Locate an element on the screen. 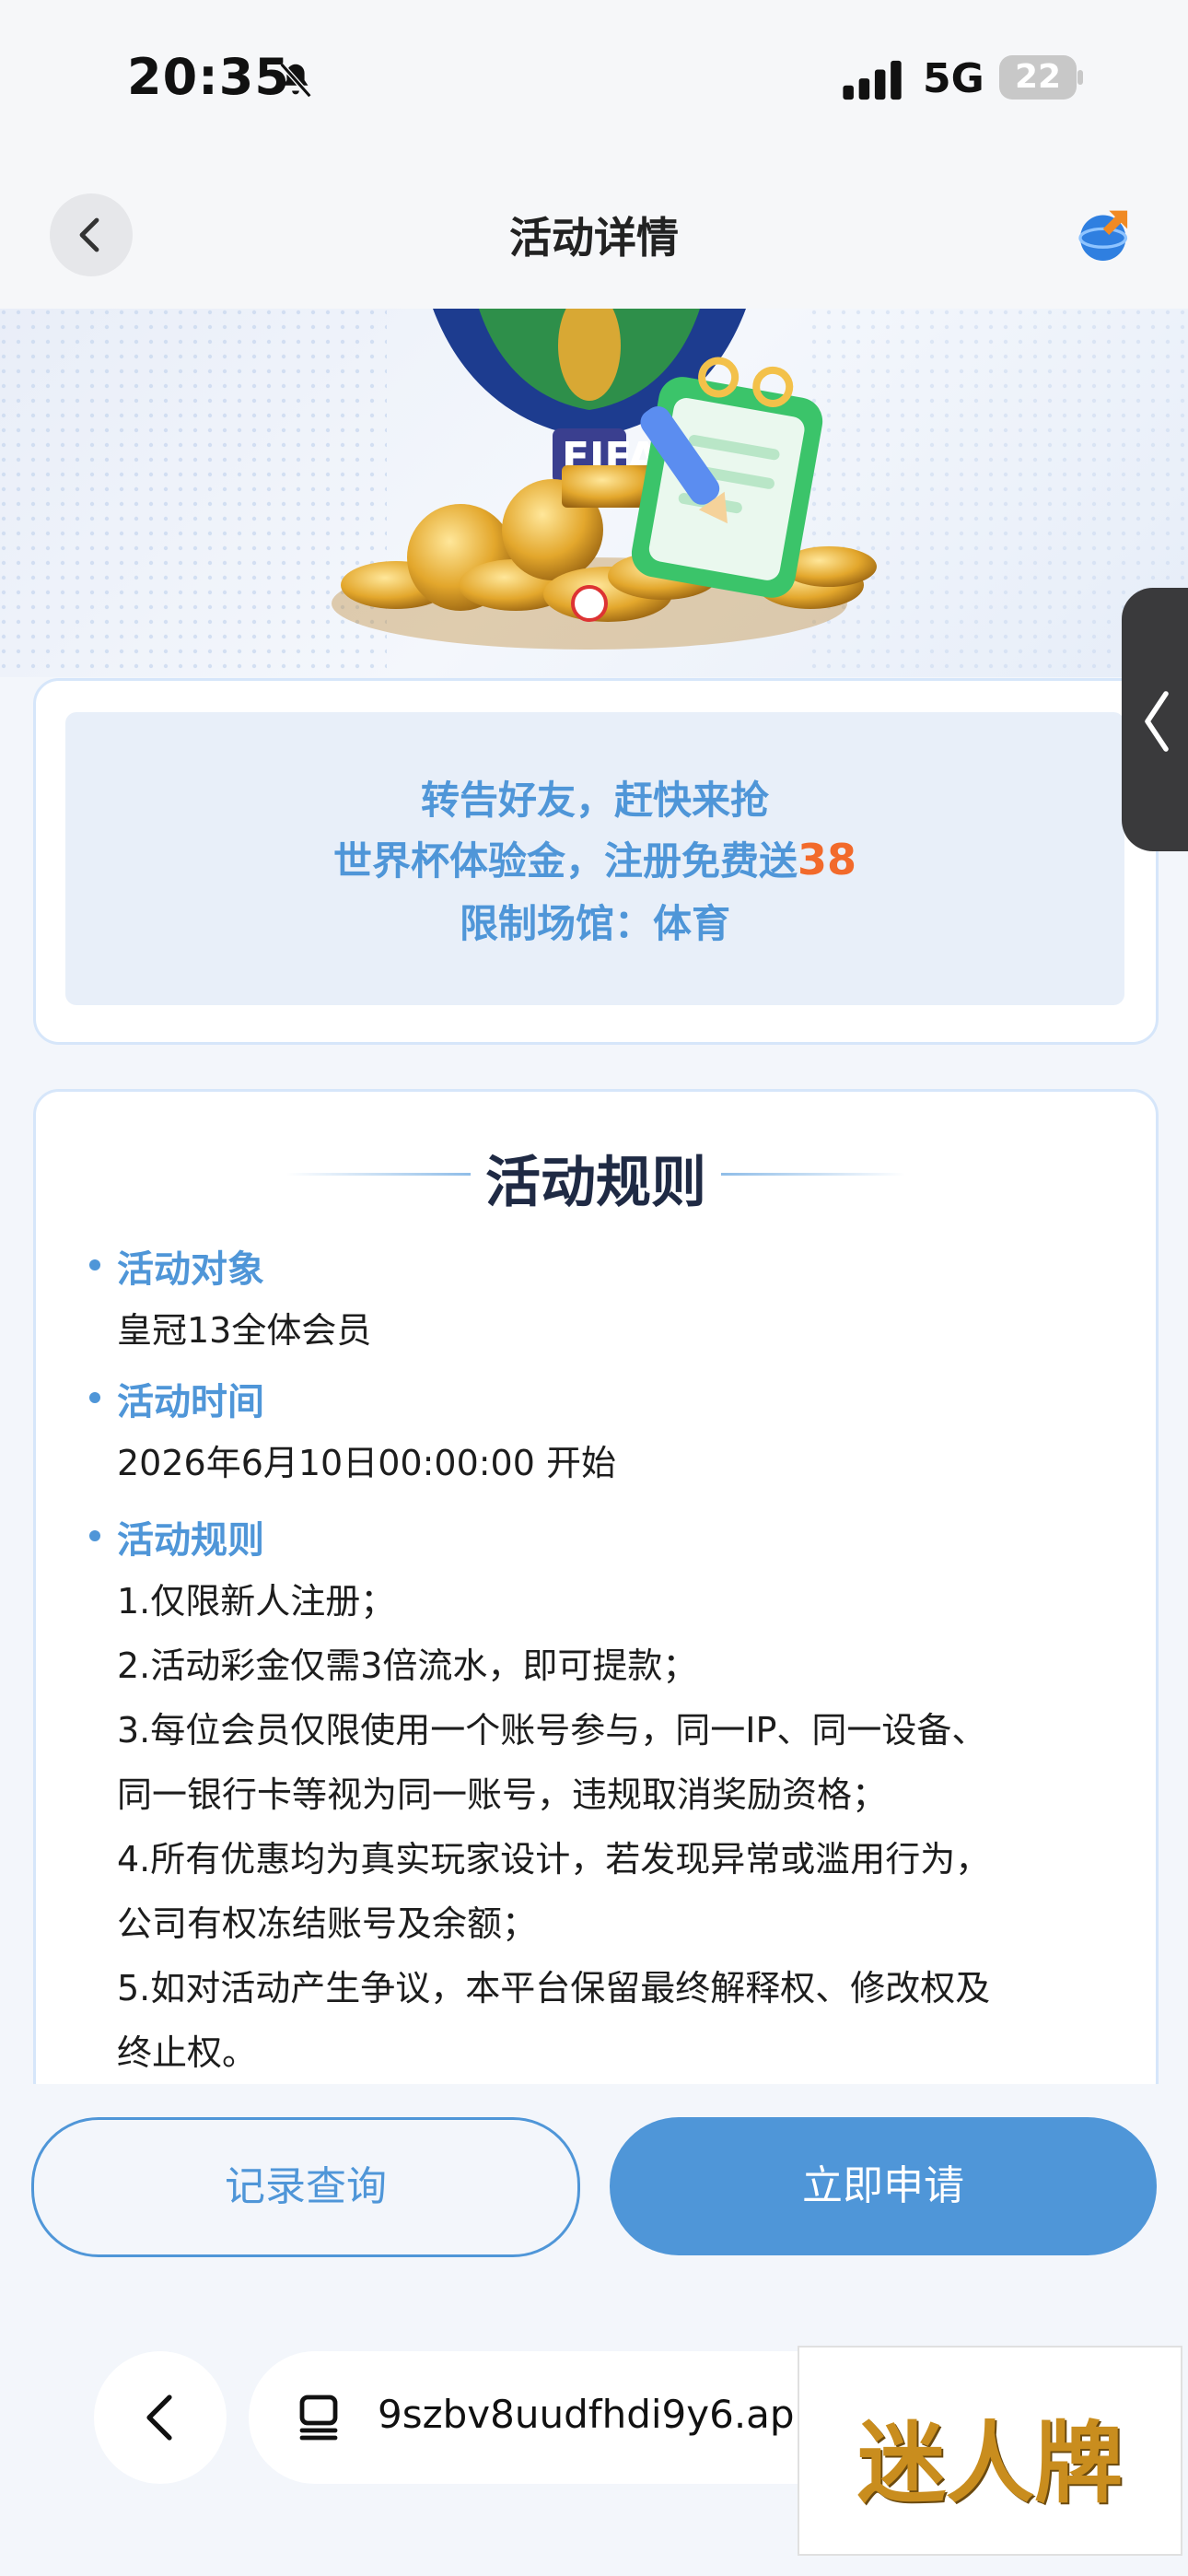  banner-illustration: FIFA is located at coordinates (594, 493).